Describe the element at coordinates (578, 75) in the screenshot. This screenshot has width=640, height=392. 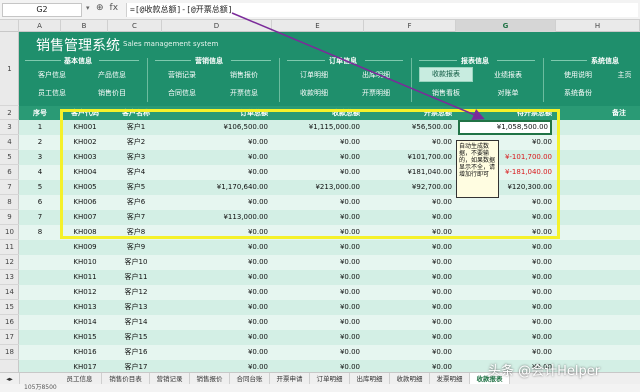
I see `btn-user-guide: 使用说明` at that location.